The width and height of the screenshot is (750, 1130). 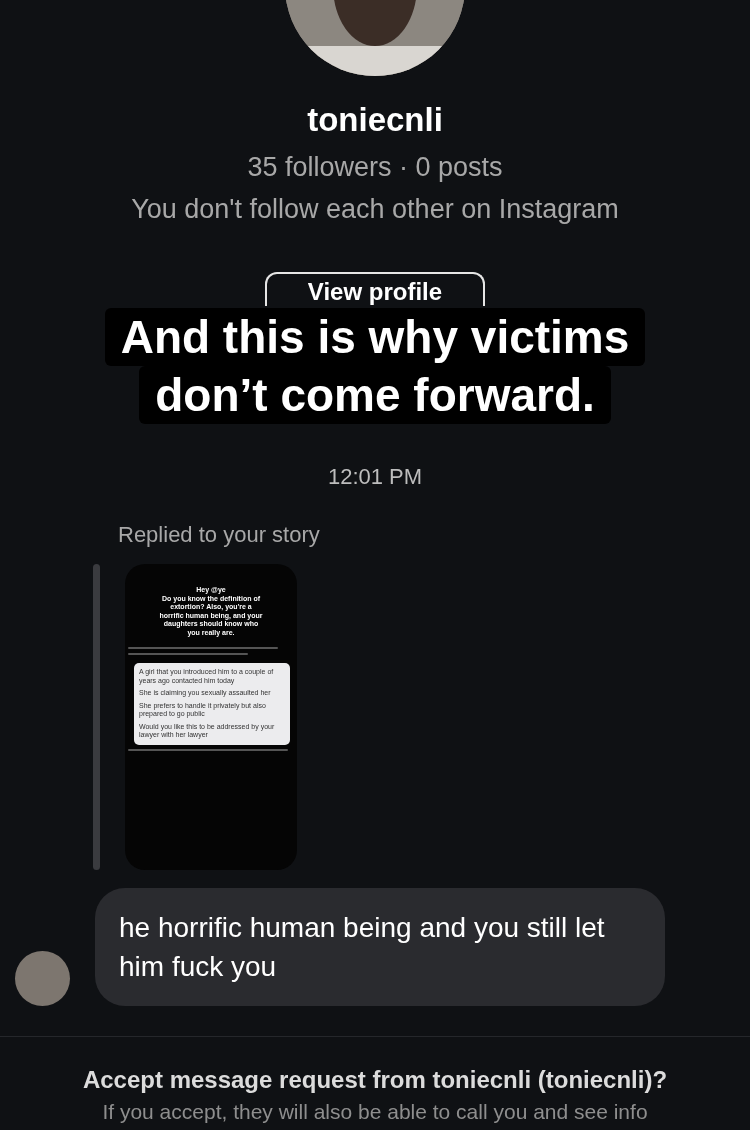 What do you see at coordinates (375, 477) in the screenshot?
I see `timestamp: 12:01 PM` at bounding box center [375, 477].